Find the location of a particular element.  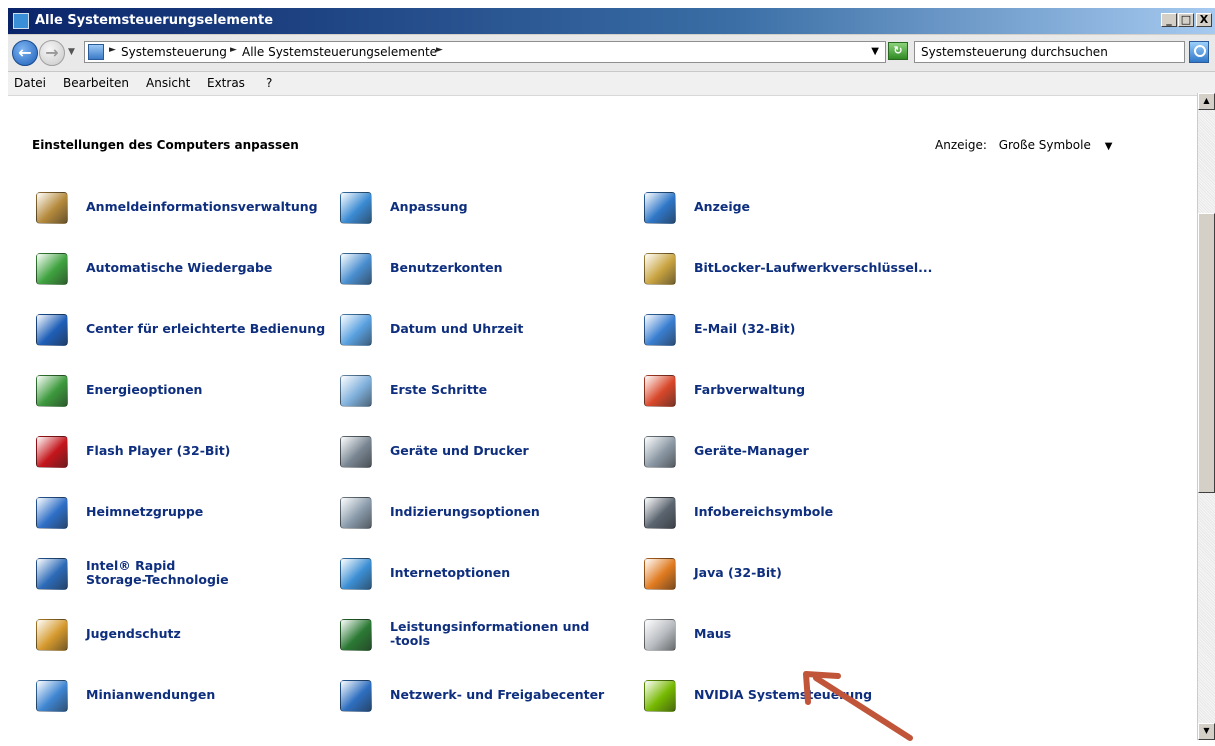

item-label: Farbverwaltung is located at coordinates (749, 390).